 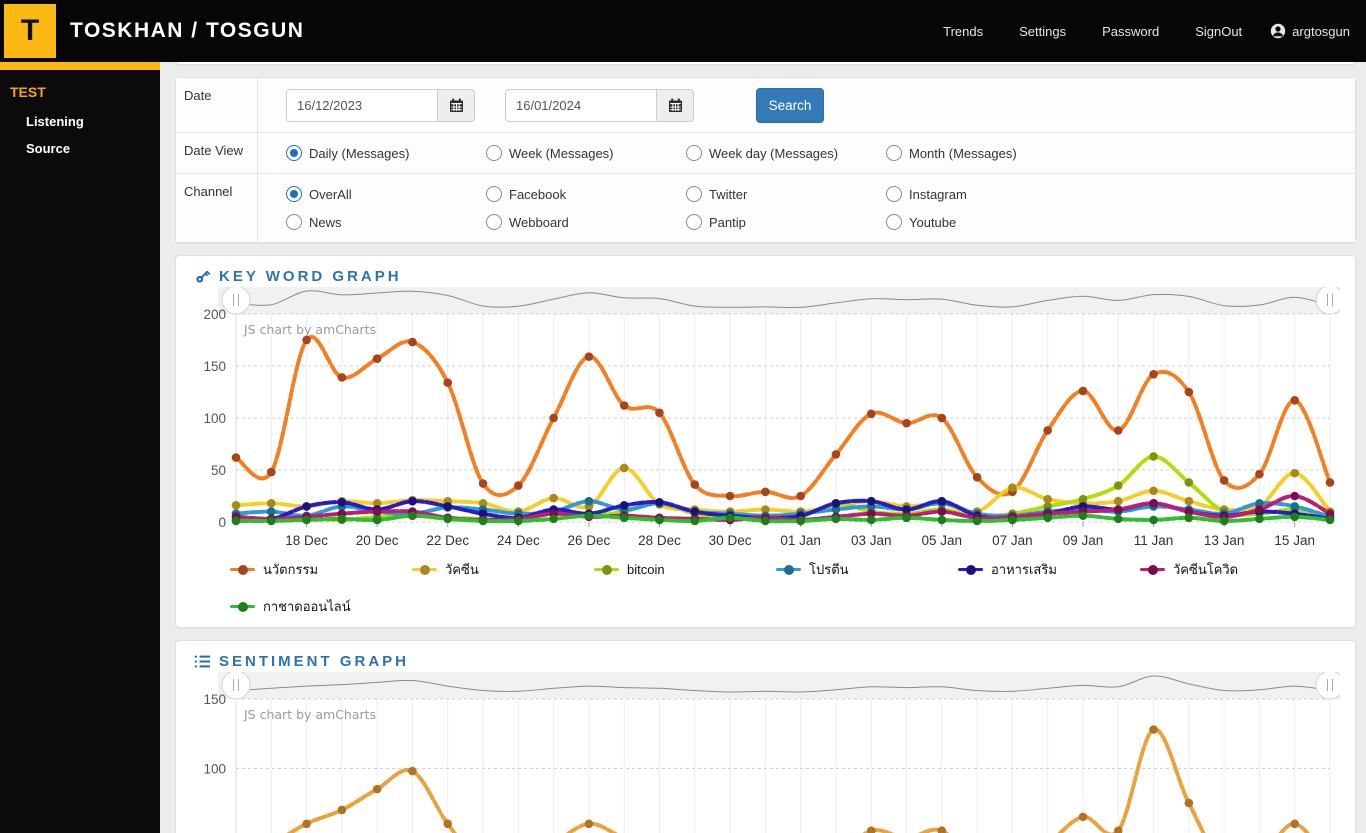 I want to click on chart-scrollbar-handle-left, so click(x=236, y=686).